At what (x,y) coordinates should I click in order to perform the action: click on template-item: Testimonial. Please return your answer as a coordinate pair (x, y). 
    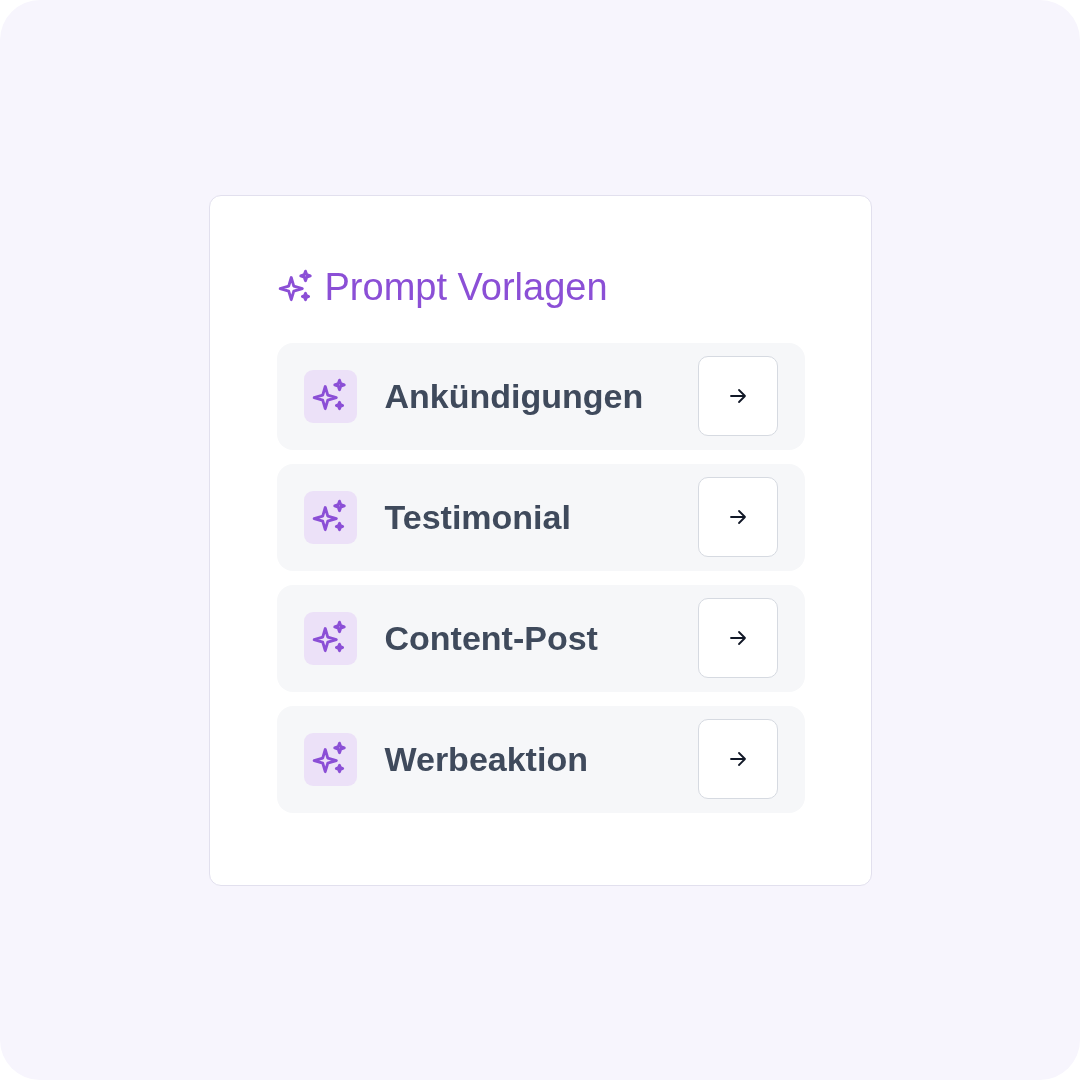
    Looking at the image, I should click on (540, 517).